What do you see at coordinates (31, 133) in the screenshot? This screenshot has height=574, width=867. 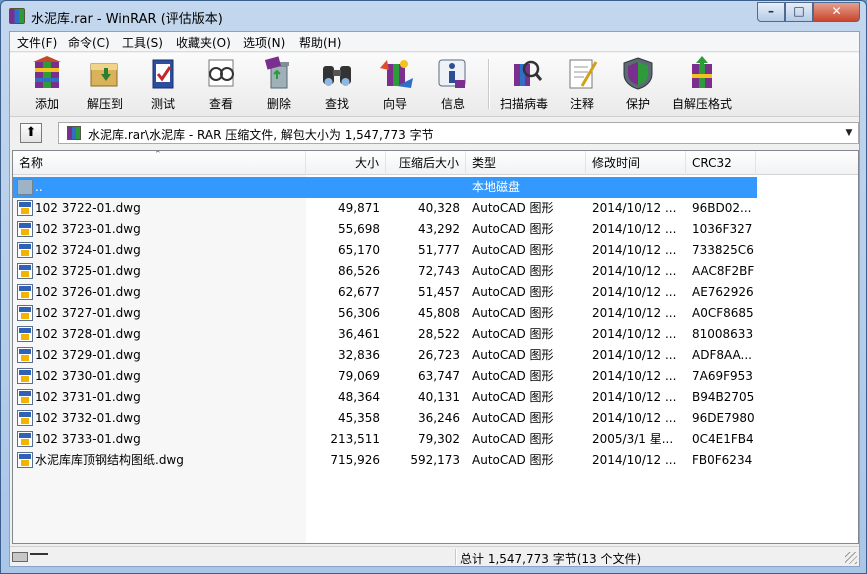 I see `up-folder-button: ⬆` at bounding box center [31, 133].